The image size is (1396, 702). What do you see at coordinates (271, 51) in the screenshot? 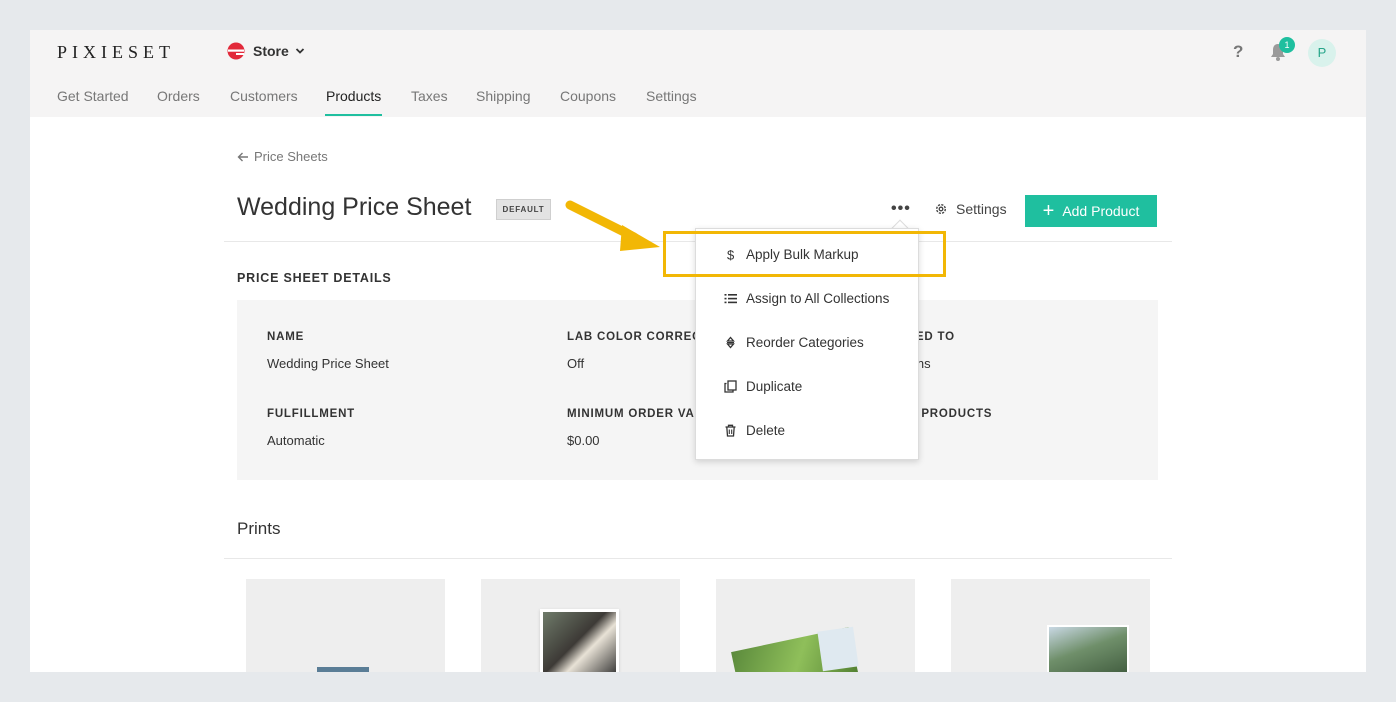
I see `store-switcher-label: Store` at bounding box center [271, 51].